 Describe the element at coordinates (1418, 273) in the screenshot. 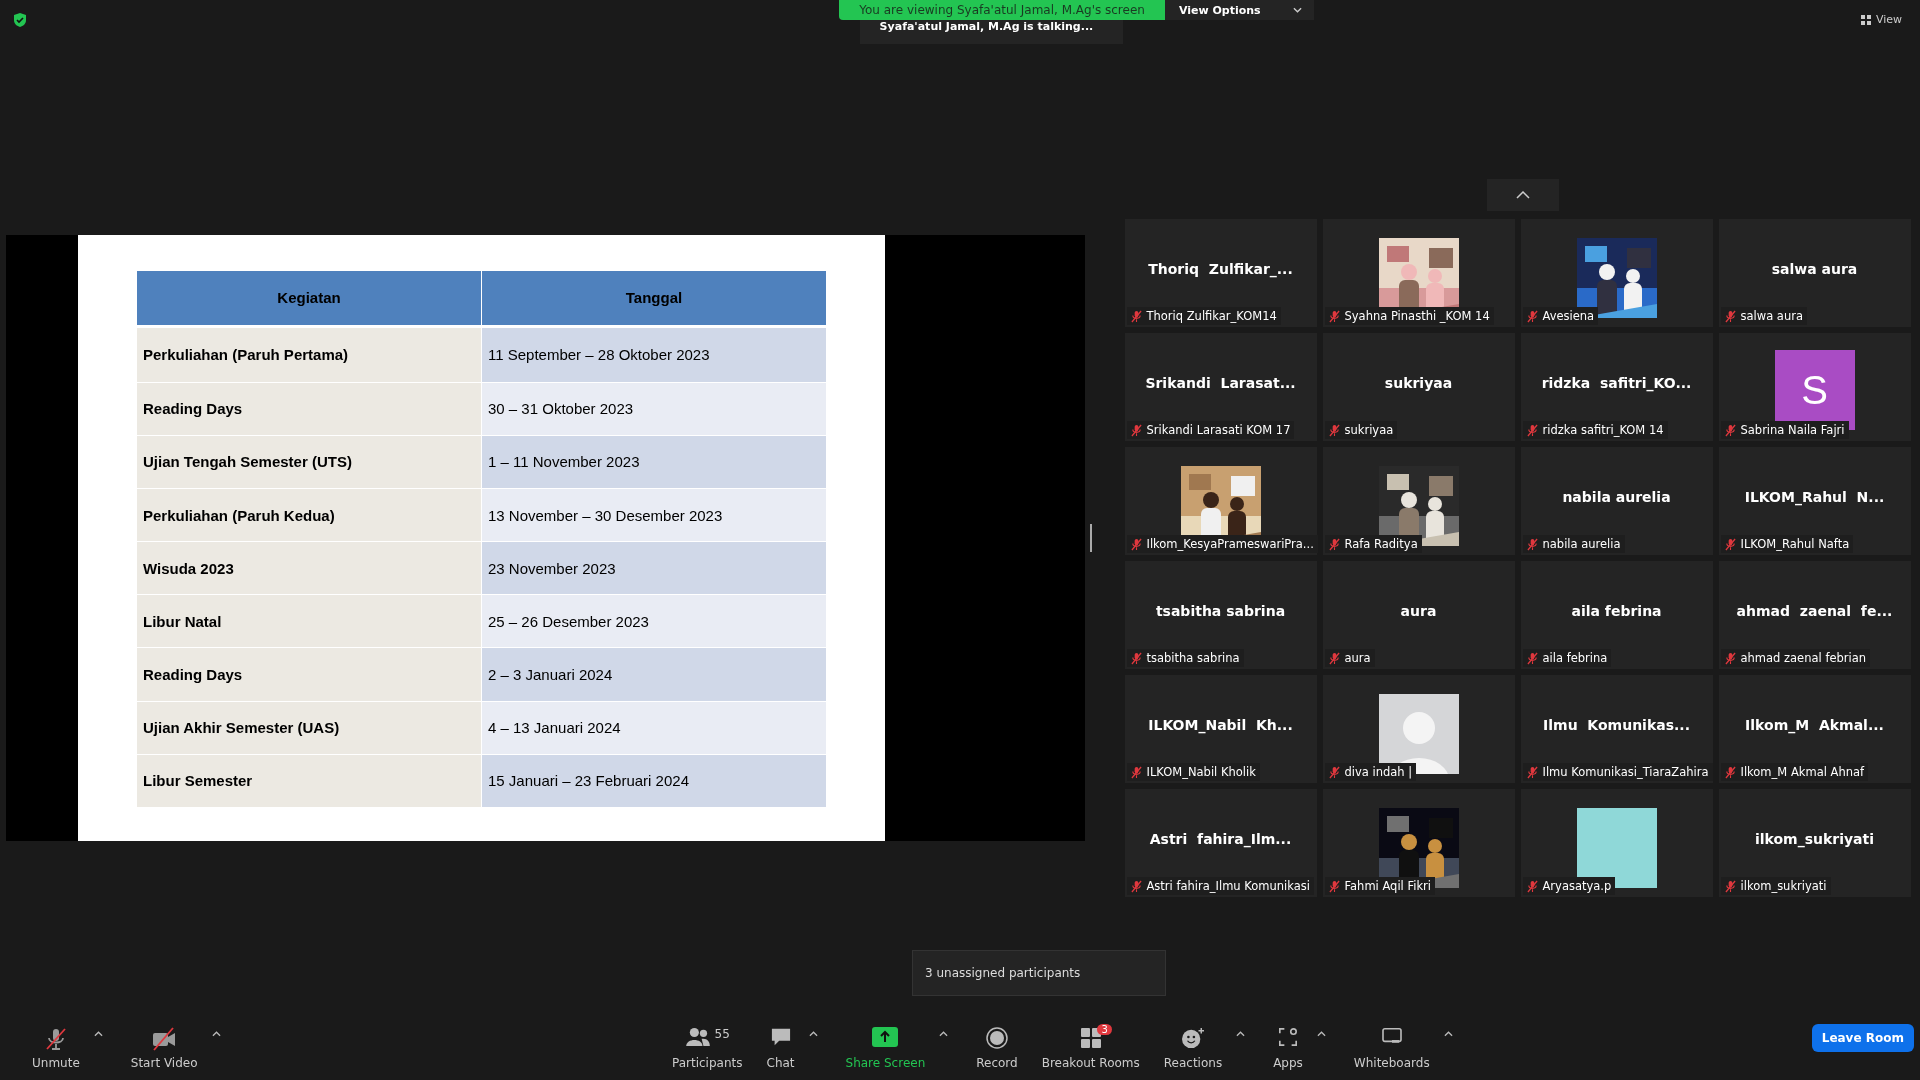

I see `participant-tile: Syahna Pinasthi _KOM 14` at that location.